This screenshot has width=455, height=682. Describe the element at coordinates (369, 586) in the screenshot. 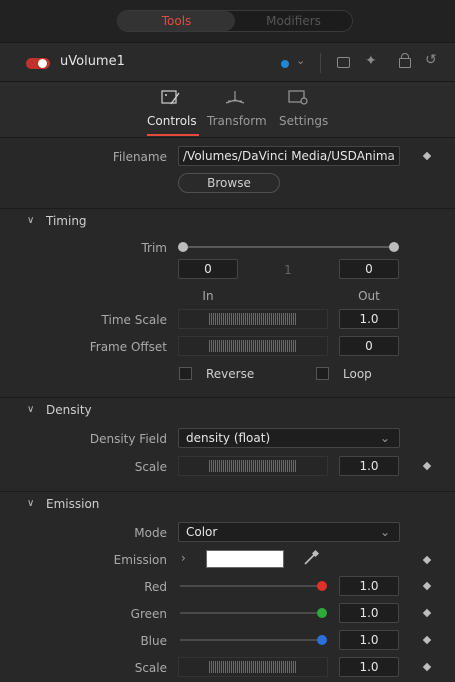

I see `red-field: 1.0` at that location.